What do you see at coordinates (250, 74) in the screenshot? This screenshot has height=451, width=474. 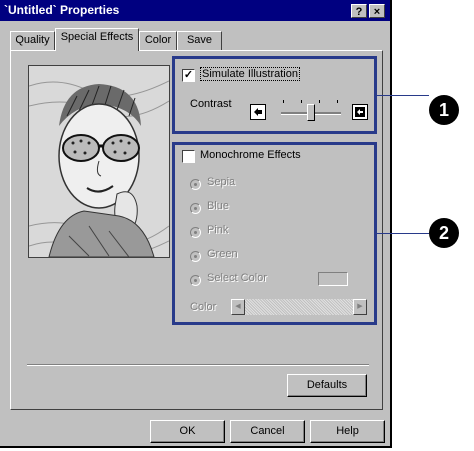 I see `simulate-illustration-label: Simulate Illustration` at bounding box center [250, 74].